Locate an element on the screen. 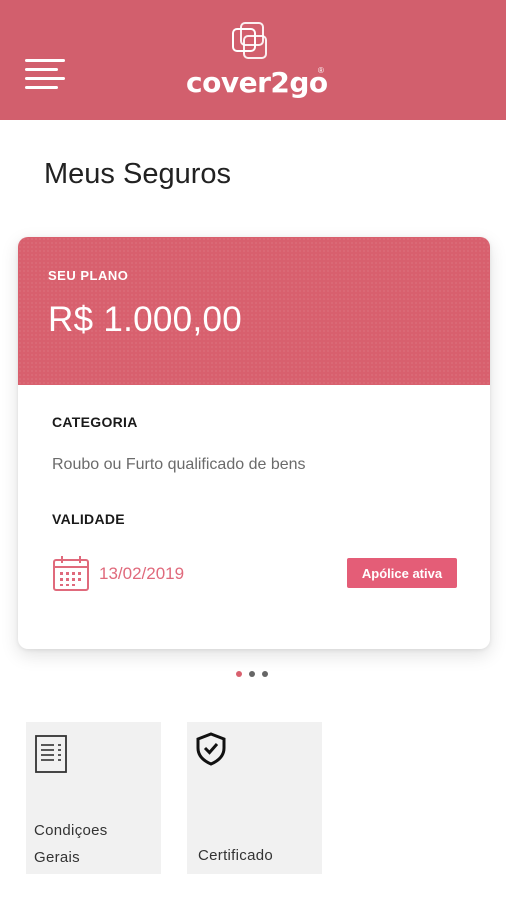 This screenshot has width=506, height=900. tile-label-line1: Condiçoes is located at coordinates (71, 830).